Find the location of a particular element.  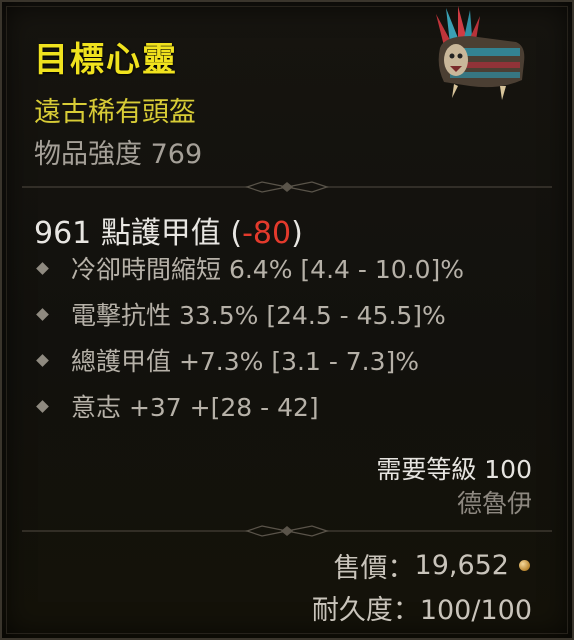

affix-row: 冷卻時間縮短 6.4% [4.4 - 10.0]% is located at coordinates (250, 268).